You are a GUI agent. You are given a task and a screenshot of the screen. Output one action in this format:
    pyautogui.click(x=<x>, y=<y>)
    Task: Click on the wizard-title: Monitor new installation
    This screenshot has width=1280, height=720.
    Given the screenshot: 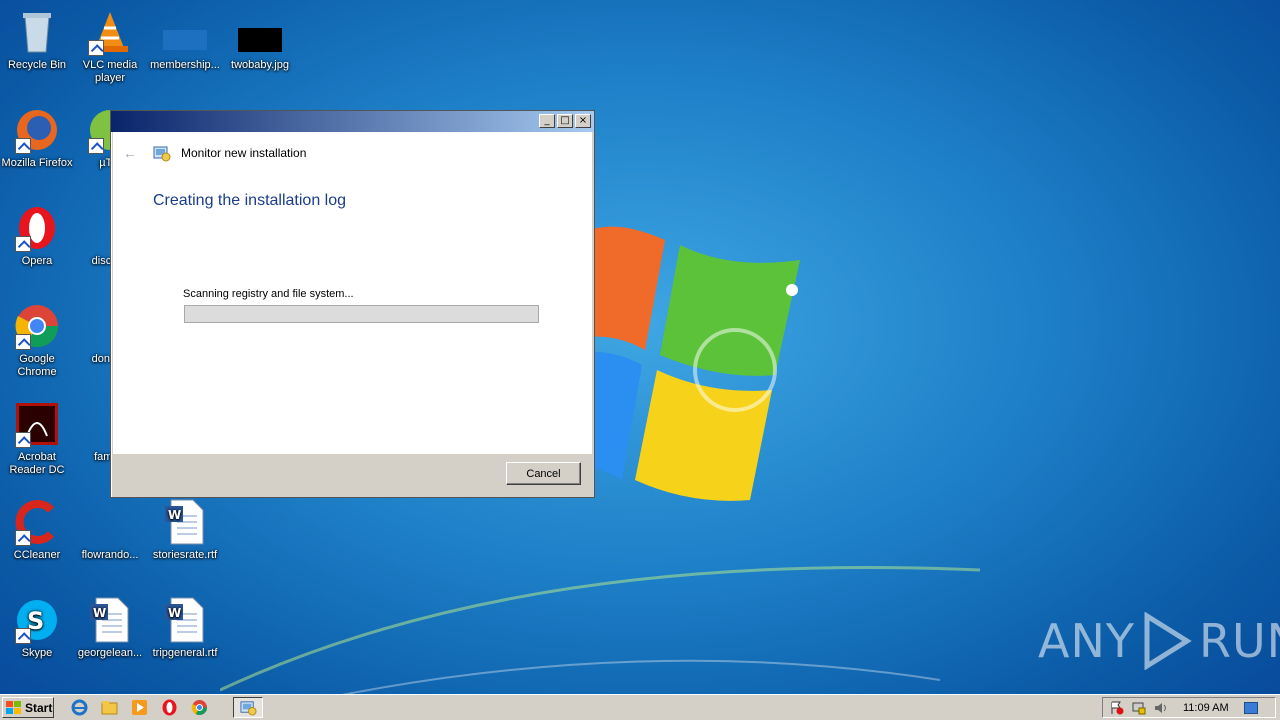 What is the action you would take?
    pyautogui.click(x=244, y=153)
    